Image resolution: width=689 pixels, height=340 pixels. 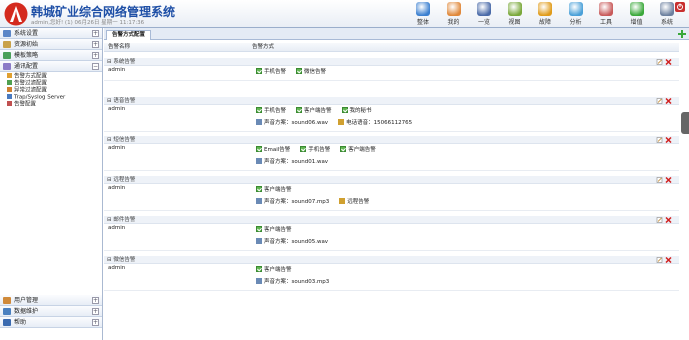 I want to click on alarm-detail-label: 声音方案：sound01.wav, so click(x=296, y=162).